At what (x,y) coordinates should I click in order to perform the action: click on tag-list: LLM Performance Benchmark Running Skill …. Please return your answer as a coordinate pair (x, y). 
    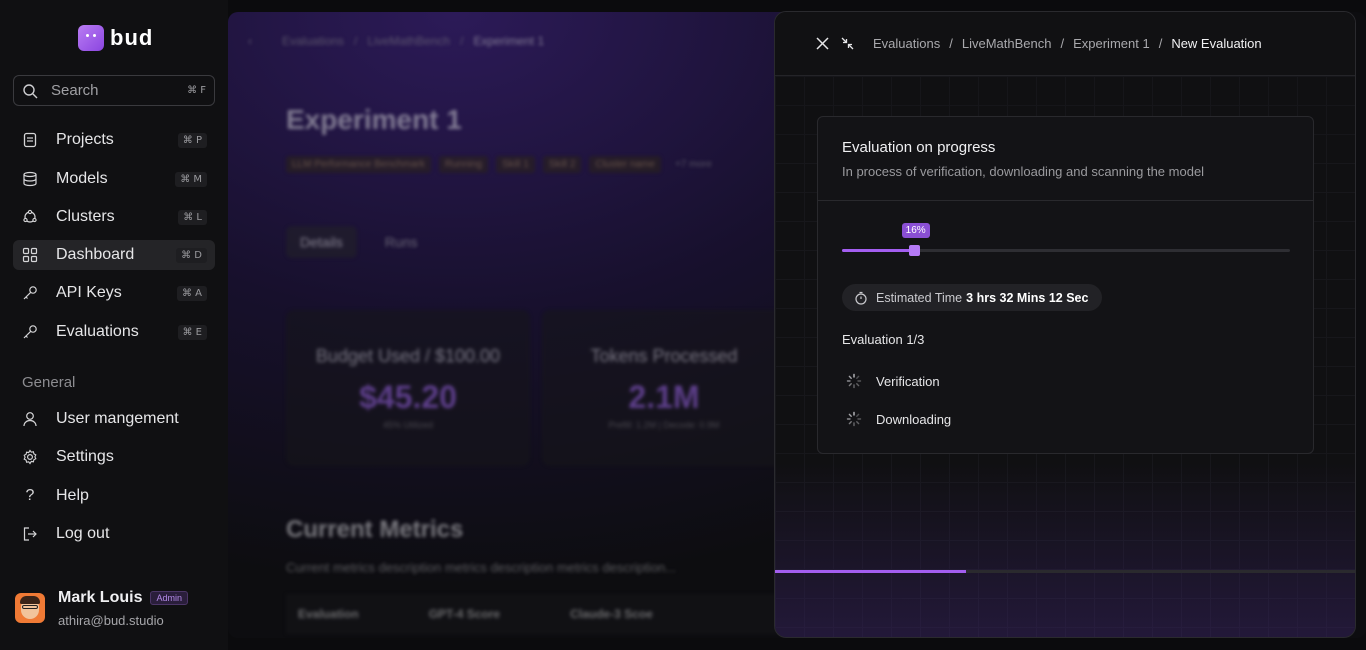
    Looking at the image, I should click on (502, 164).